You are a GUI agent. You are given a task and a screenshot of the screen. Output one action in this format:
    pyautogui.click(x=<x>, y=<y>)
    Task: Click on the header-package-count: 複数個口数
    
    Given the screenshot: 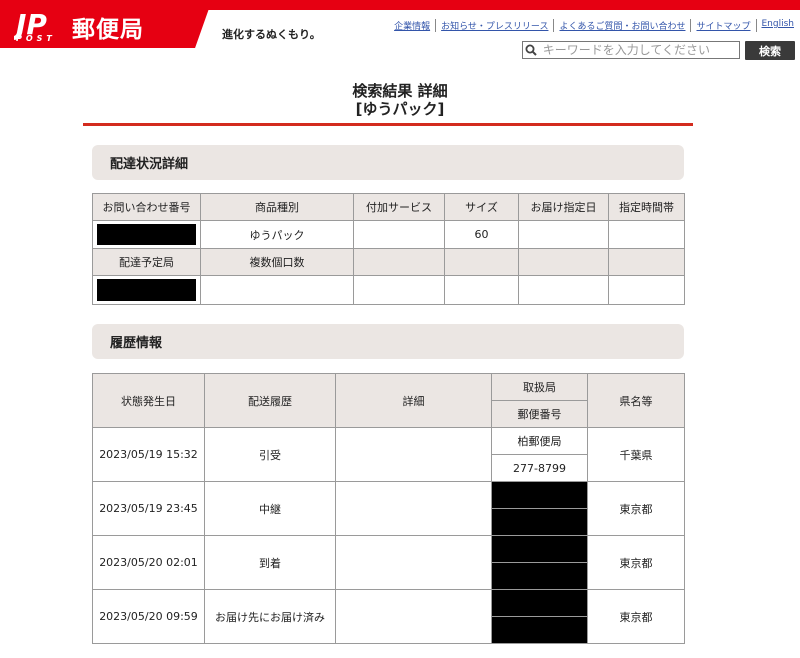 What is the action you would take?
    pyautogui.click(x=277, y=262)
    